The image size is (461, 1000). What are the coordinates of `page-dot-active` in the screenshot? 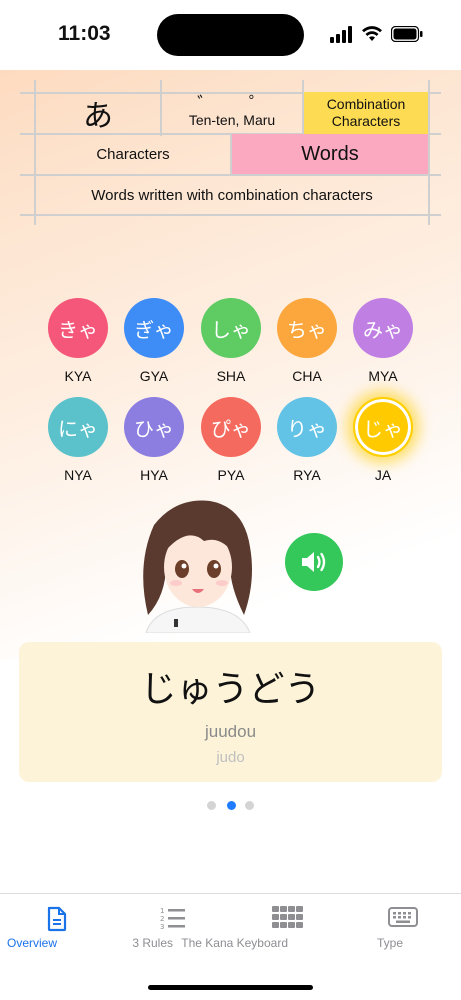 It's located at (231, 805).